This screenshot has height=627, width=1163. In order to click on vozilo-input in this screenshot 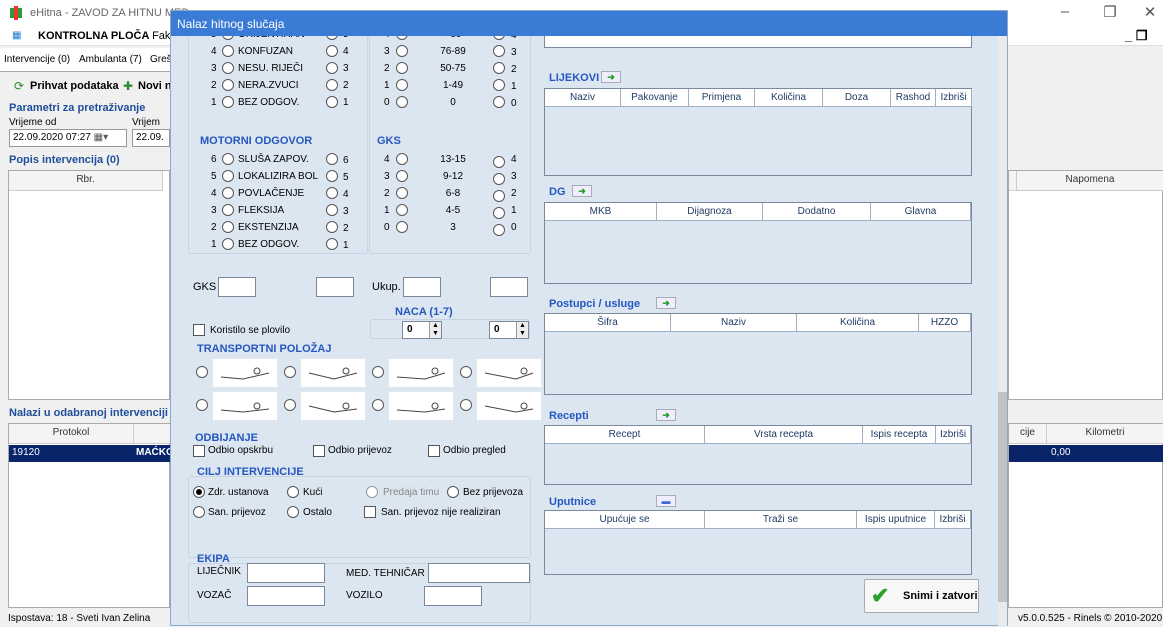, I will do `click(453, 596)`.